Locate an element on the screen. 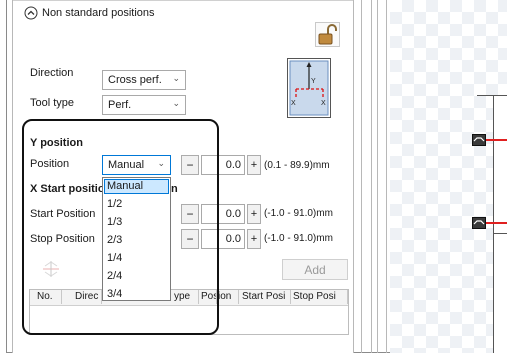 Image resolution: width=507 pixels, height=353 pixels. lock-button is located at coordinates (327, 34).